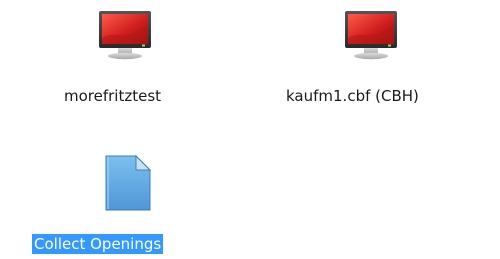  What do you see at coordinates (98, 244) in the screenshot?
I see `desktop-item-label: Collect Openings` at bounding box center [98, 244].